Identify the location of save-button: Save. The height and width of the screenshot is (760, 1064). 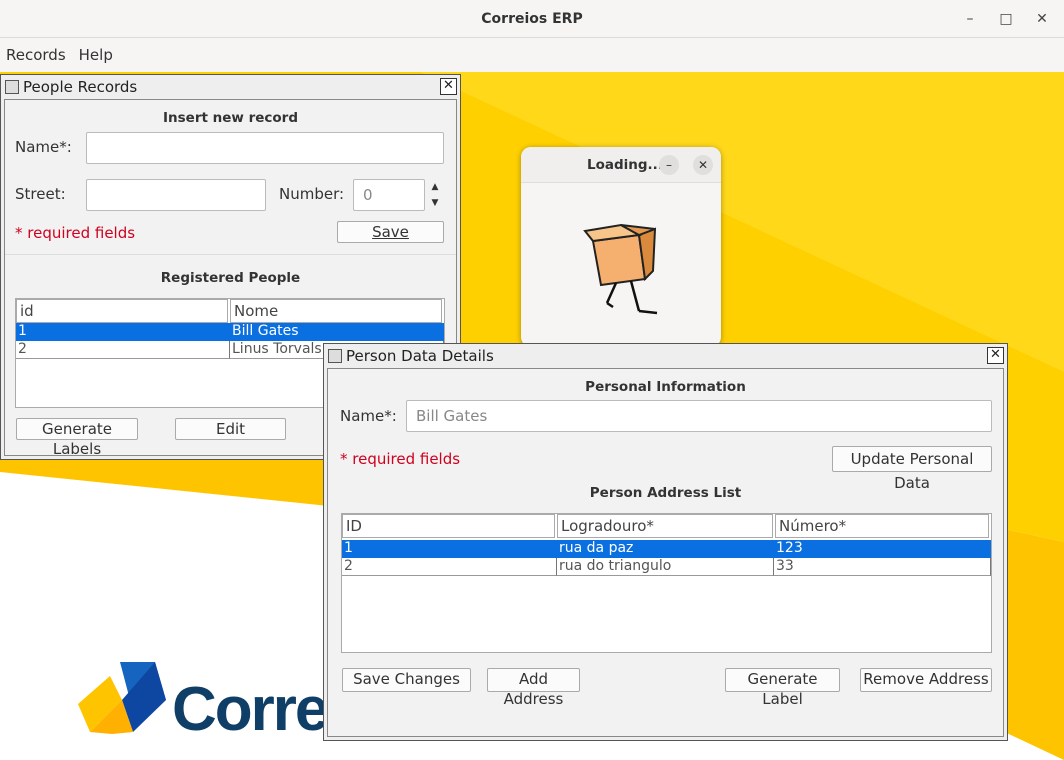
(390, 232).